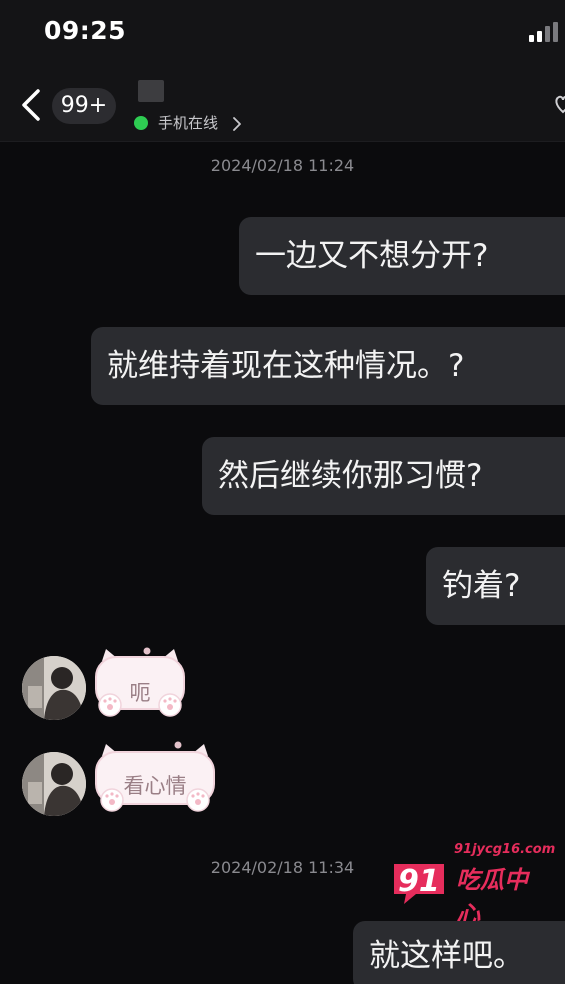  What do you see at coordinates (282, 31) in the screenshot?
I see `status-bar: 09:25` at bounding box center [282, 31].